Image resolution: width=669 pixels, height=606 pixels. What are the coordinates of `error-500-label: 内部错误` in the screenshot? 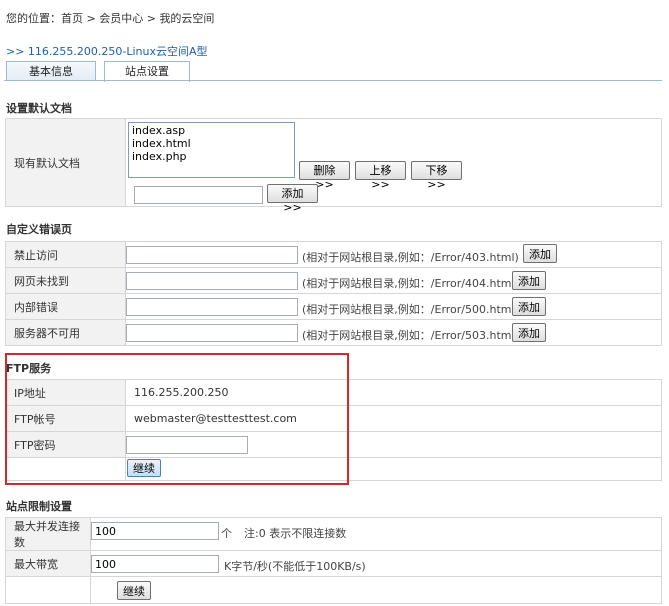 It's located at (65, 306).